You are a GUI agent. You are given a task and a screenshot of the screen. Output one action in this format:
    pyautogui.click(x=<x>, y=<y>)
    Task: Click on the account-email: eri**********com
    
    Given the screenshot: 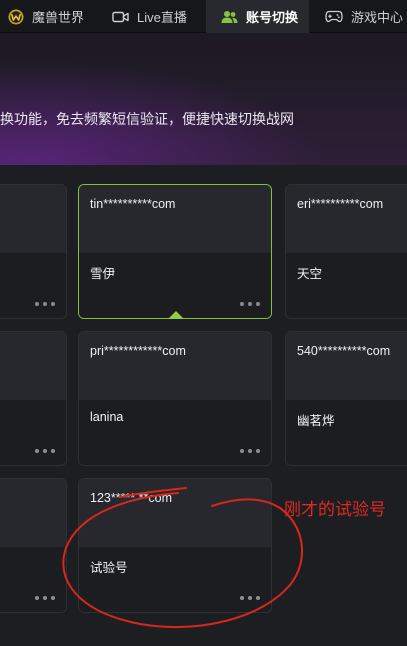 What is the action you would take?
    pyautogui.click(x=340, y=204)
    